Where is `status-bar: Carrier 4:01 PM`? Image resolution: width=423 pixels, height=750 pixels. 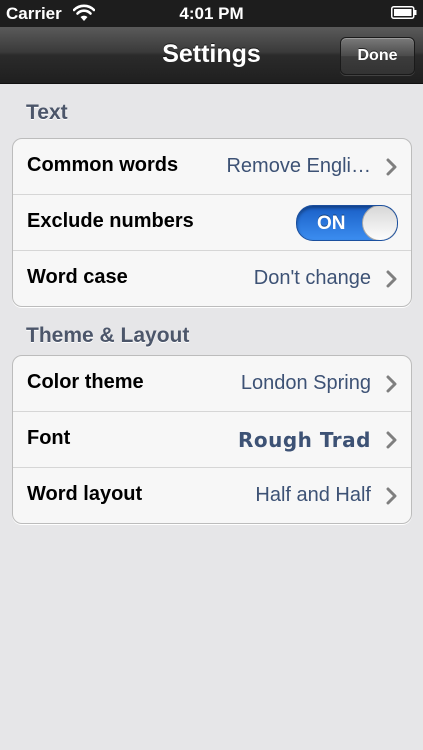
status-bar: Carrier 4:01 PM is located at coordinates (211, 13).